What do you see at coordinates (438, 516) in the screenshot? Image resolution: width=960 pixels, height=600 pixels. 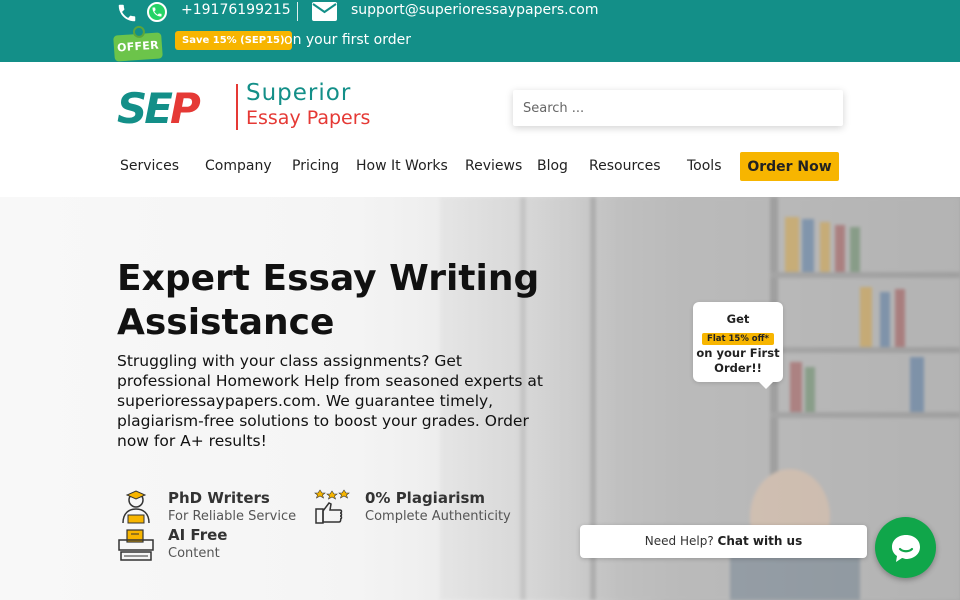 I see `feature-subtitle: Complete Authenticity` at bounding box center [438, 516].